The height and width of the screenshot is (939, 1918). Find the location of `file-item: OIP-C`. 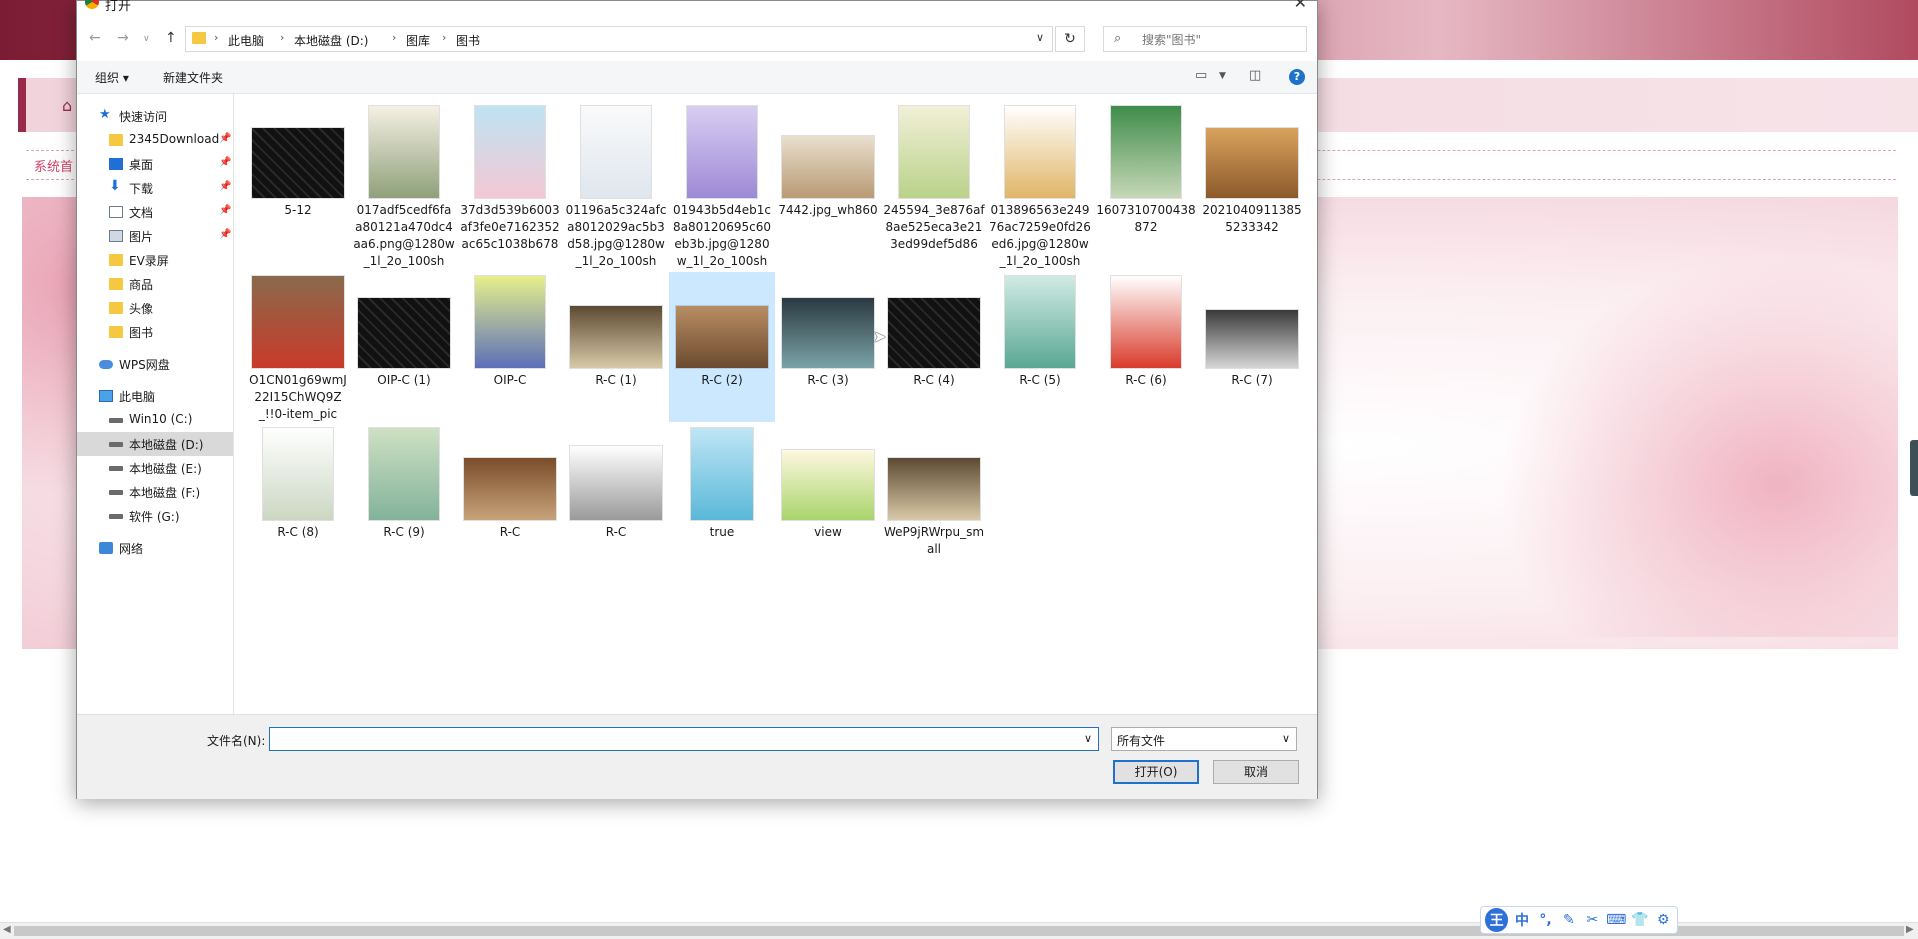

file-item: OIP-C is located at coordinates (510, 347).